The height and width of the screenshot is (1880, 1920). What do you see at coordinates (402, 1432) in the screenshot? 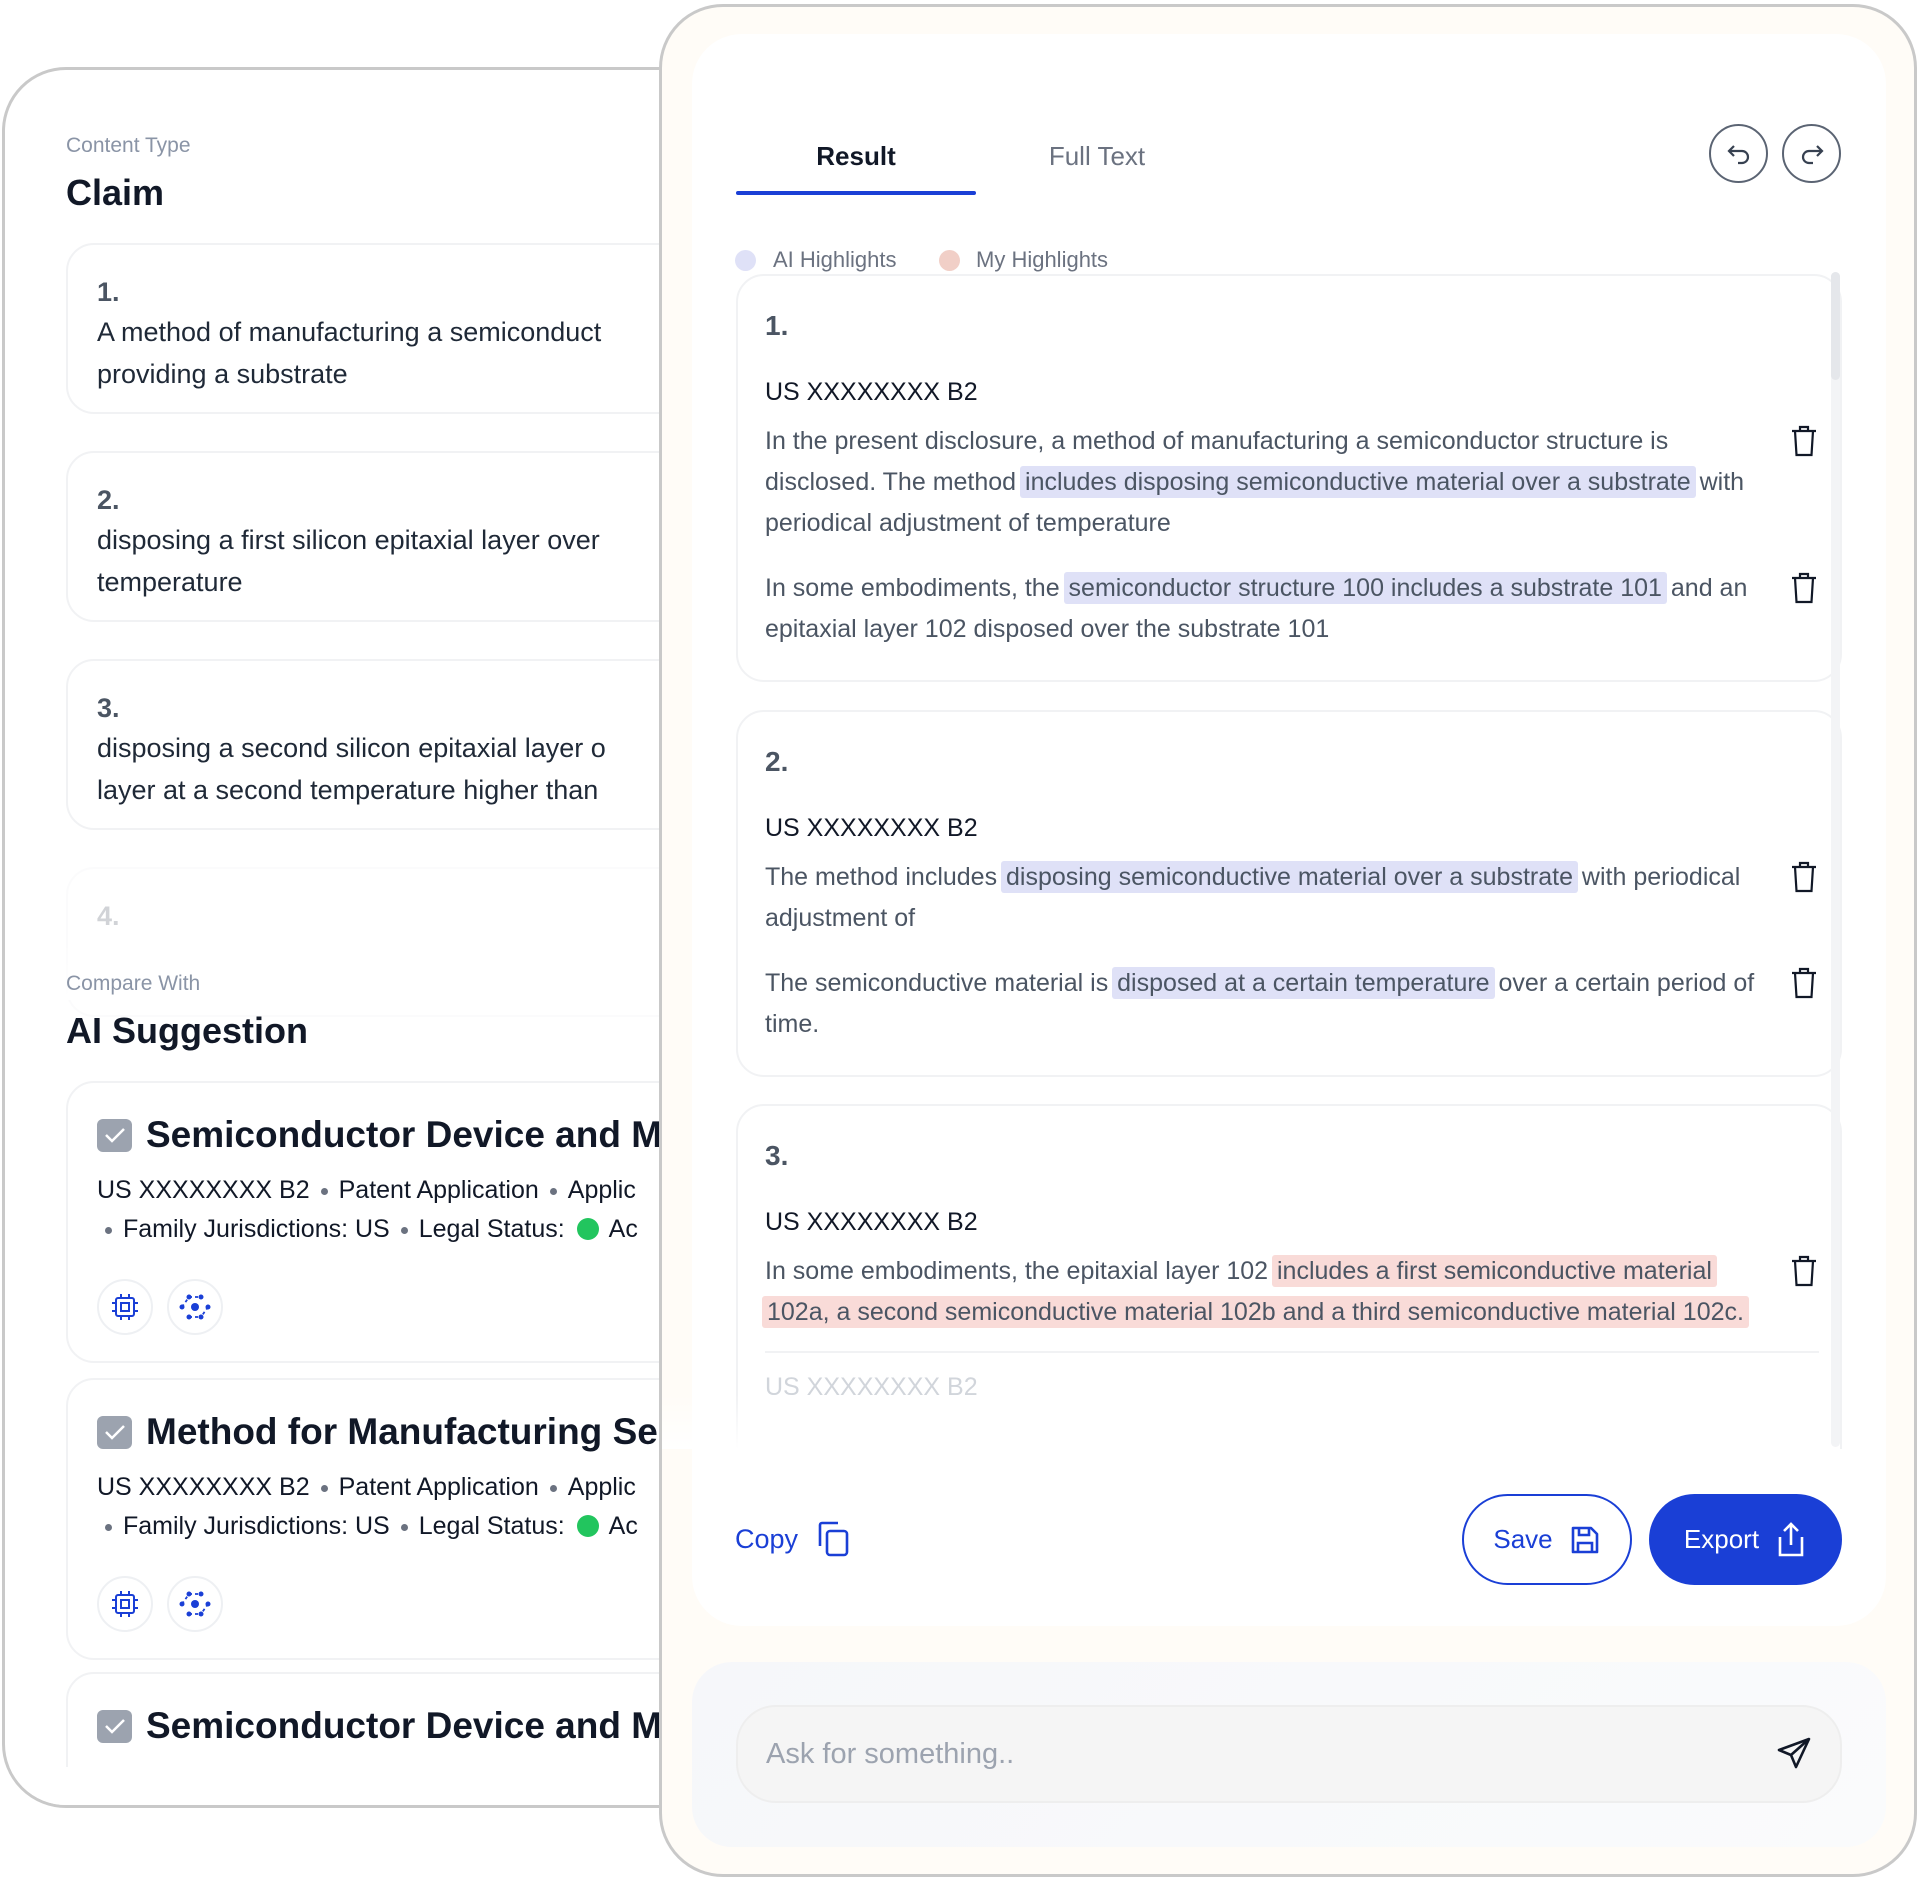
I see `suggestion-title: Method for Manufacturing Se` at bounding box center [402, 1432].